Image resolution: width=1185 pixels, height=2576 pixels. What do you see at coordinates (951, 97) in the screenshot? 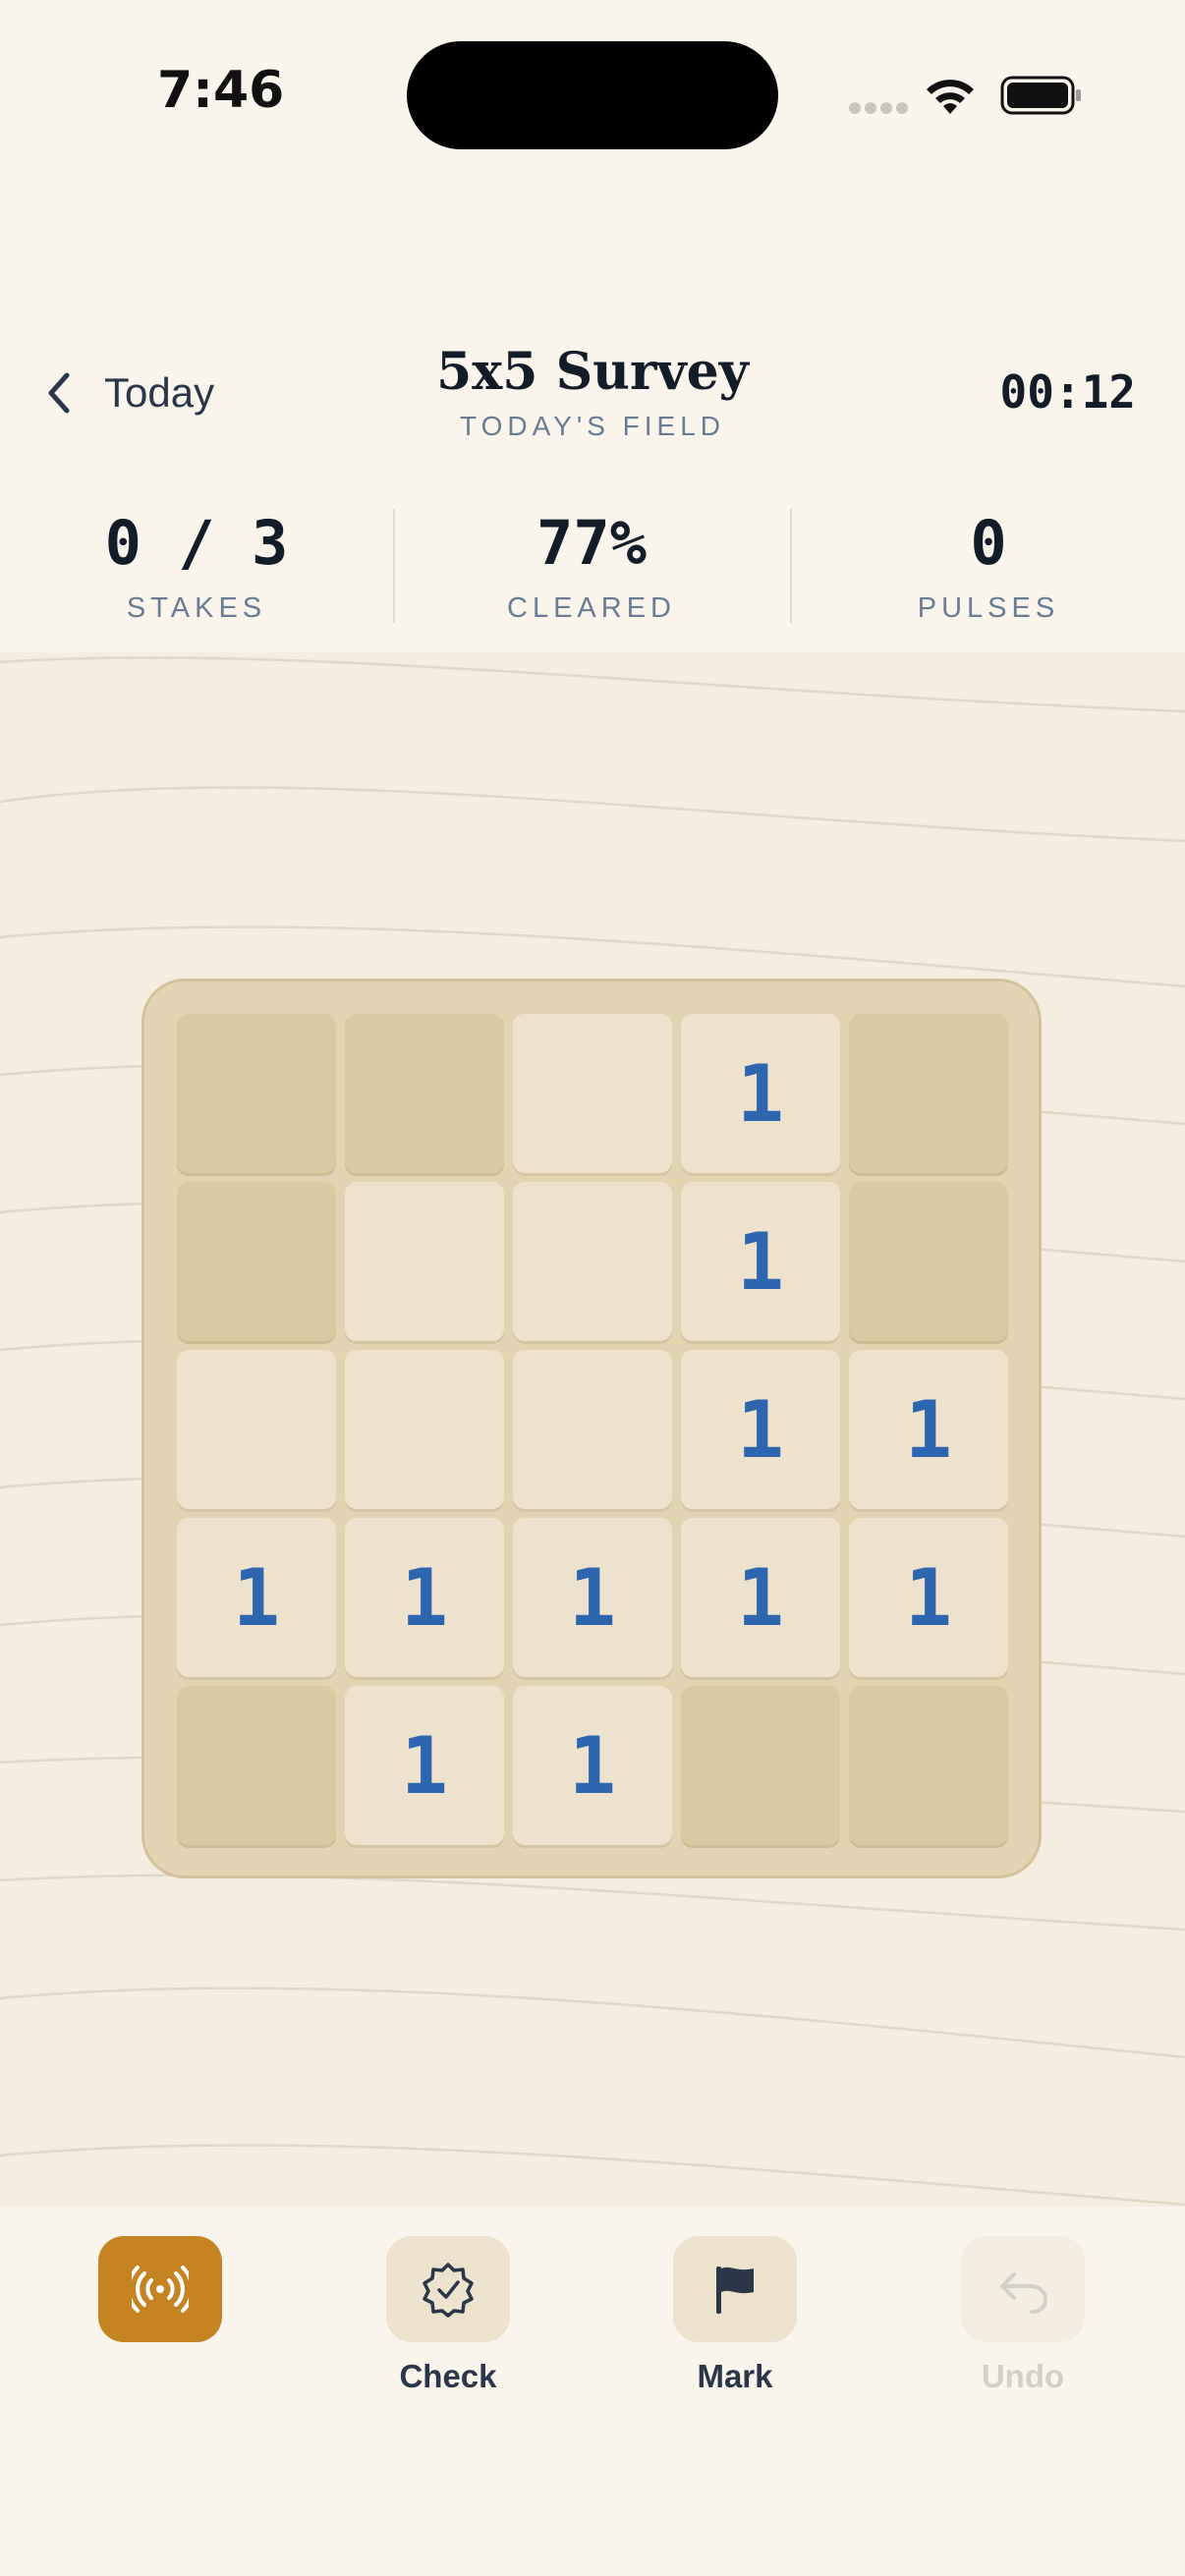
I see `wifi-icon` at bounding box center [951, 97].